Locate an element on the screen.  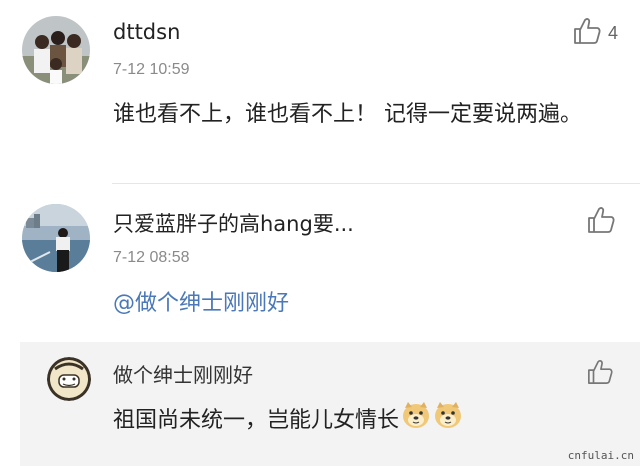
like-button: 4 is located at coordinates (595, 33).